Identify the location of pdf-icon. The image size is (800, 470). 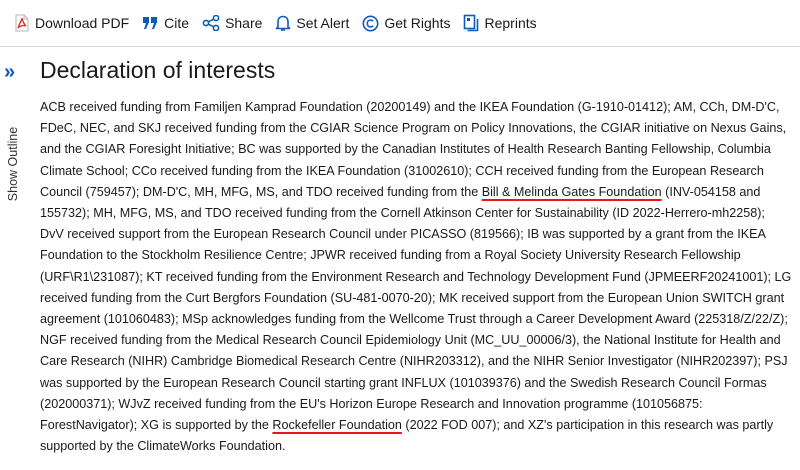
(24, 23).